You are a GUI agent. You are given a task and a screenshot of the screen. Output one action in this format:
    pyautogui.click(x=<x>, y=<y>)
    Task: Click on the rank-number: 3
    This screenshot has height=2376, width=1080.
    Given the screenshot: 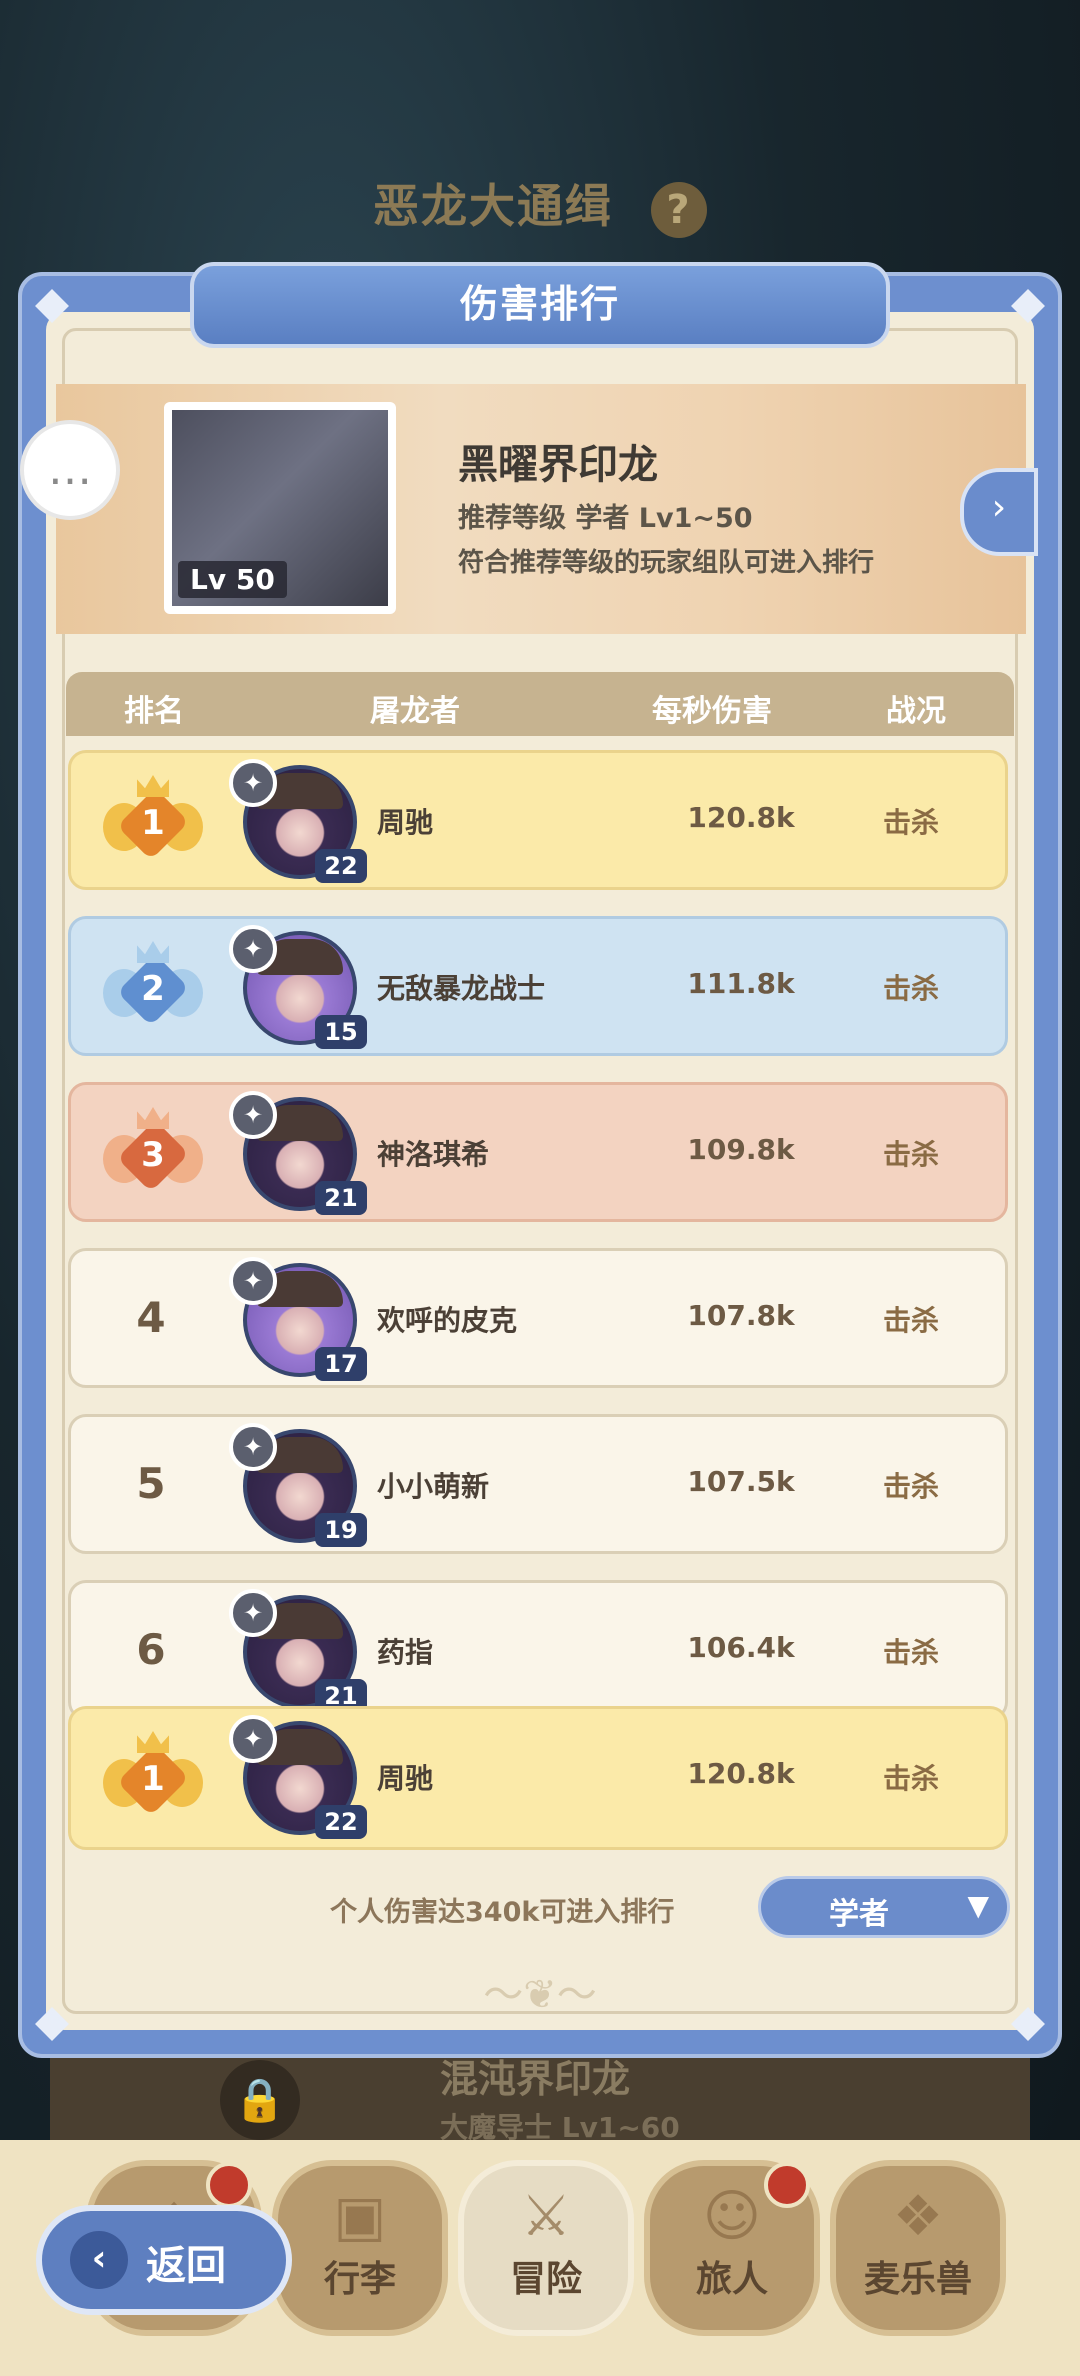 What is the action you would take?
    pyautogui.click(x=153, y=1155)
    